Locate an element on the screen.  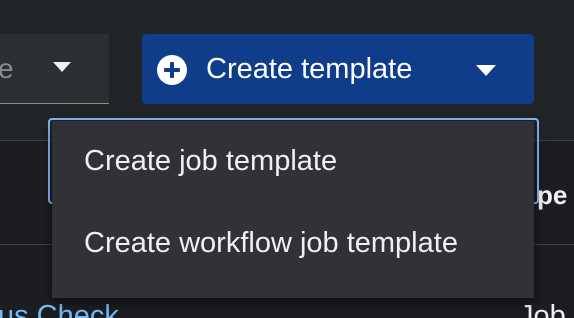
create-template-label: Create template is located at coordinates (309, 69).